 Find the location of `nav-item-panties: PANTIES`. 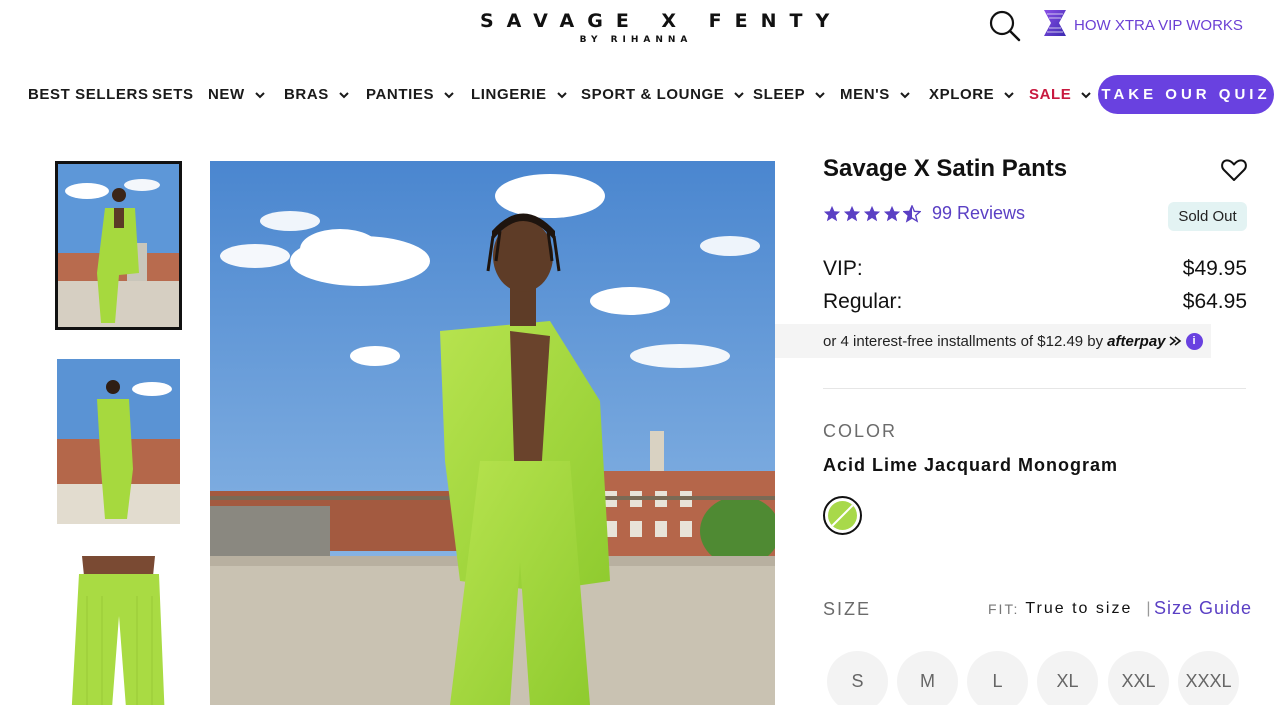

nav-item-panties: PANTIES is located at coordinates (410, 94).